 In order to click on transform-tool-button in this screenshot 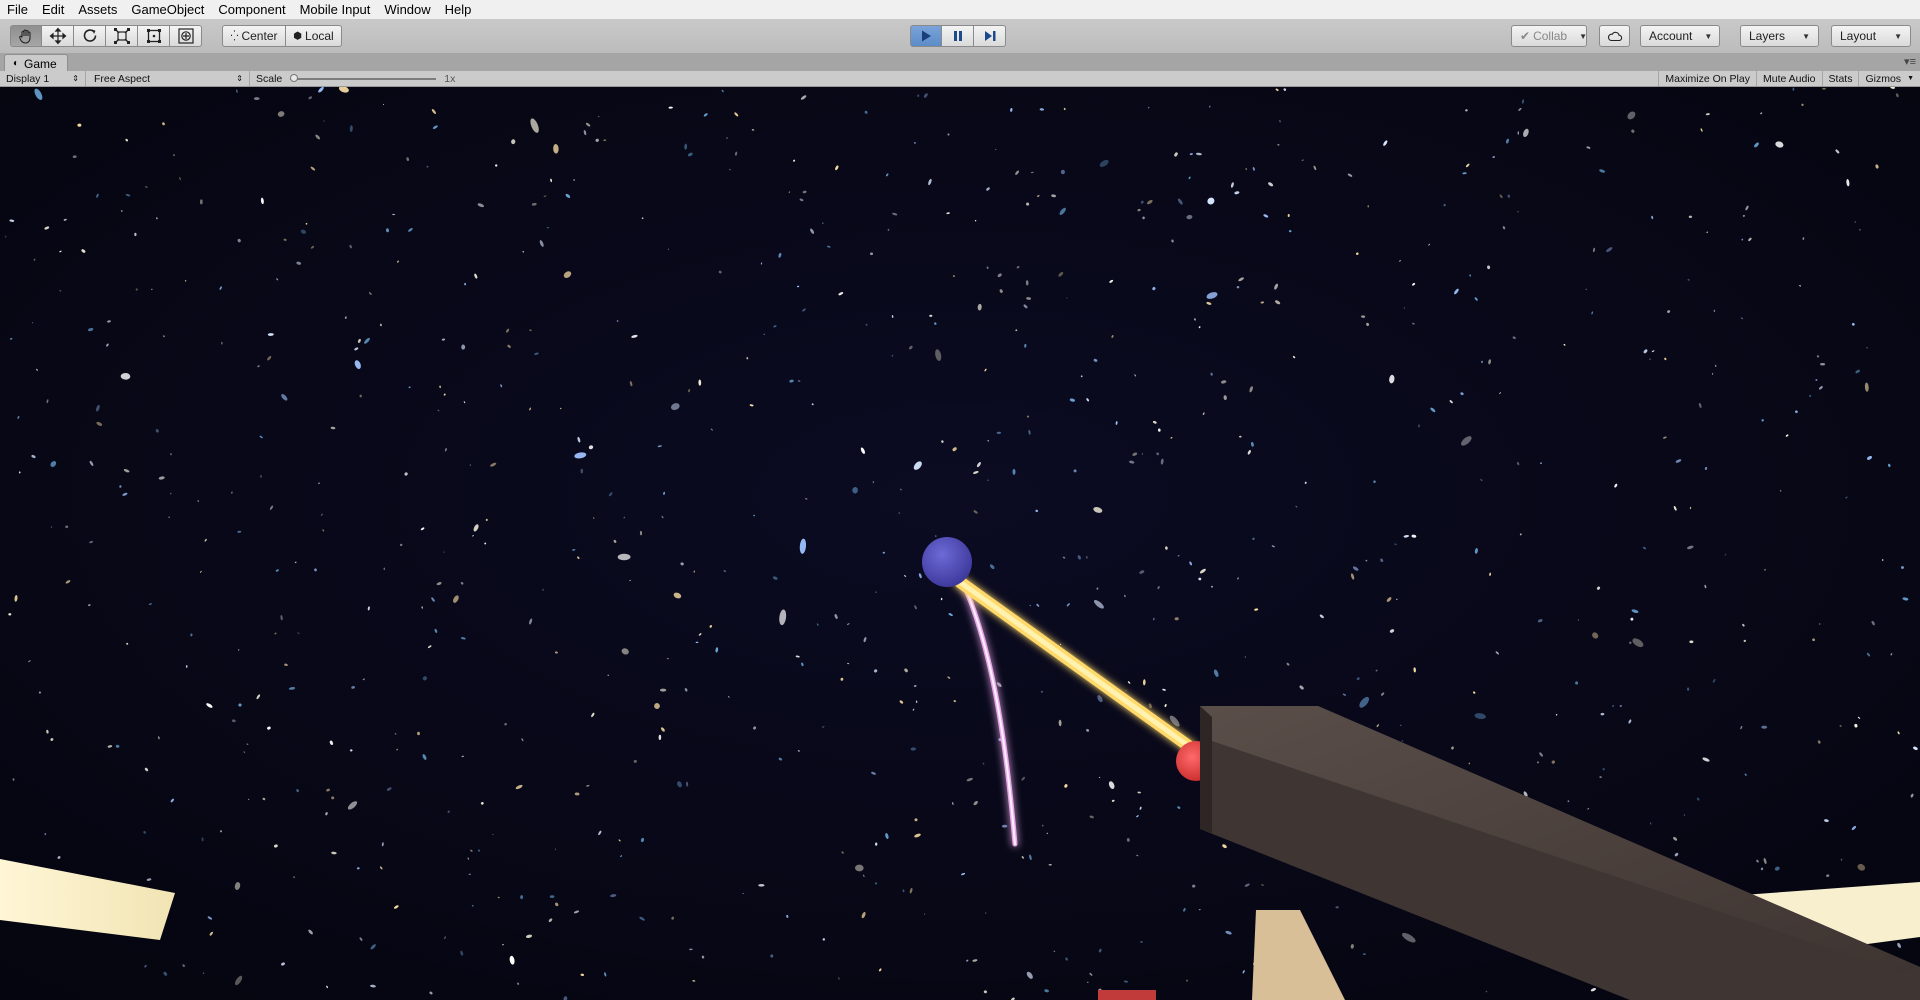, I will do `click(186, 36)`.